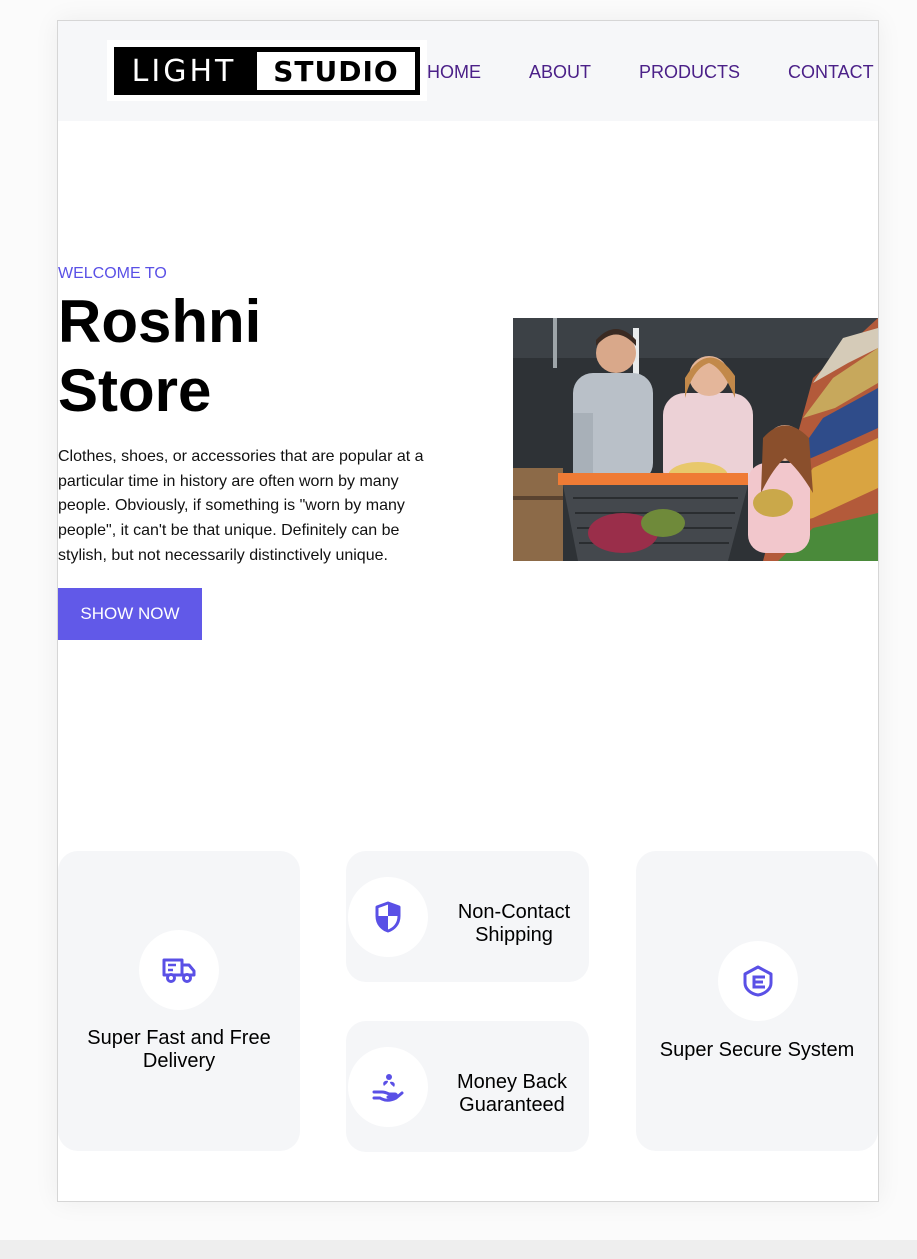  I want to click on site-header: LIGHT STUDIO HOME ABOUT PRODUCTS CONTACT, so click(468, 71).